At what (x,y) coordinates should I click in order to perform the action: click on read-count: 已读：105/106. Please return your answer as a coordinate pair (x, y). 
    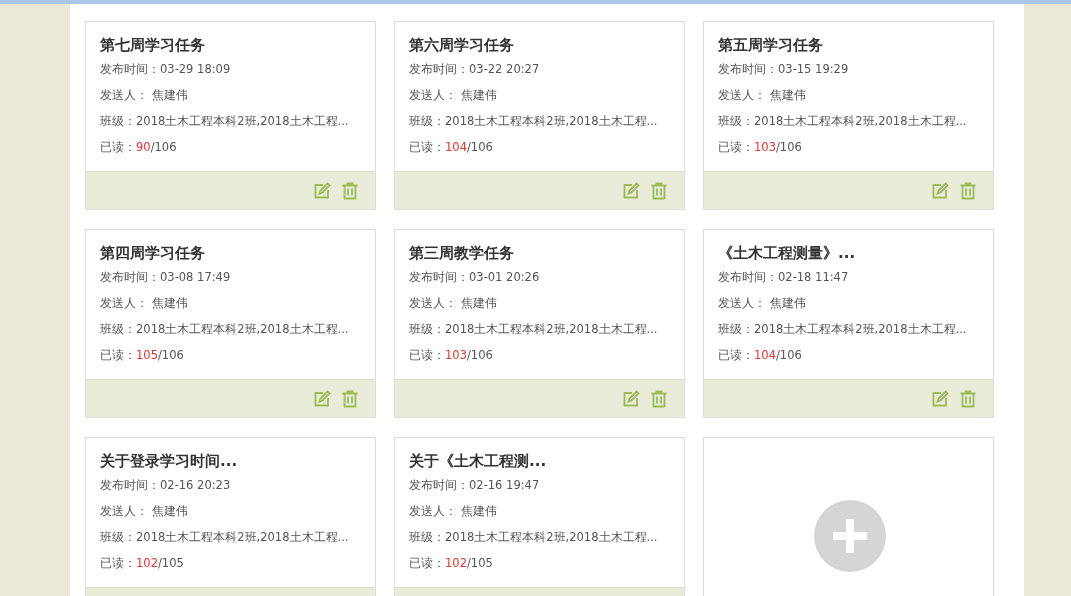
    Looking at the image, I should click on (142, 355).